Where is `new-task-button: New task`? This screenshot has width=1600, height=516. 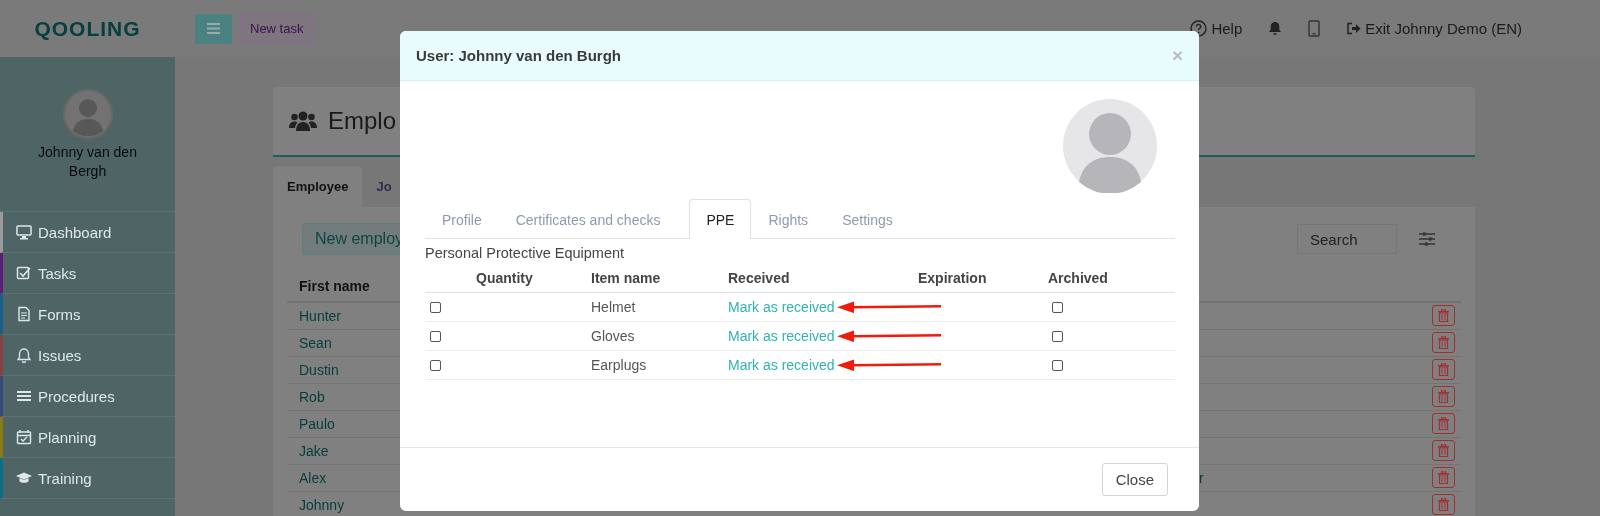 new-task-button: New task is located at coordinates (277, 28).